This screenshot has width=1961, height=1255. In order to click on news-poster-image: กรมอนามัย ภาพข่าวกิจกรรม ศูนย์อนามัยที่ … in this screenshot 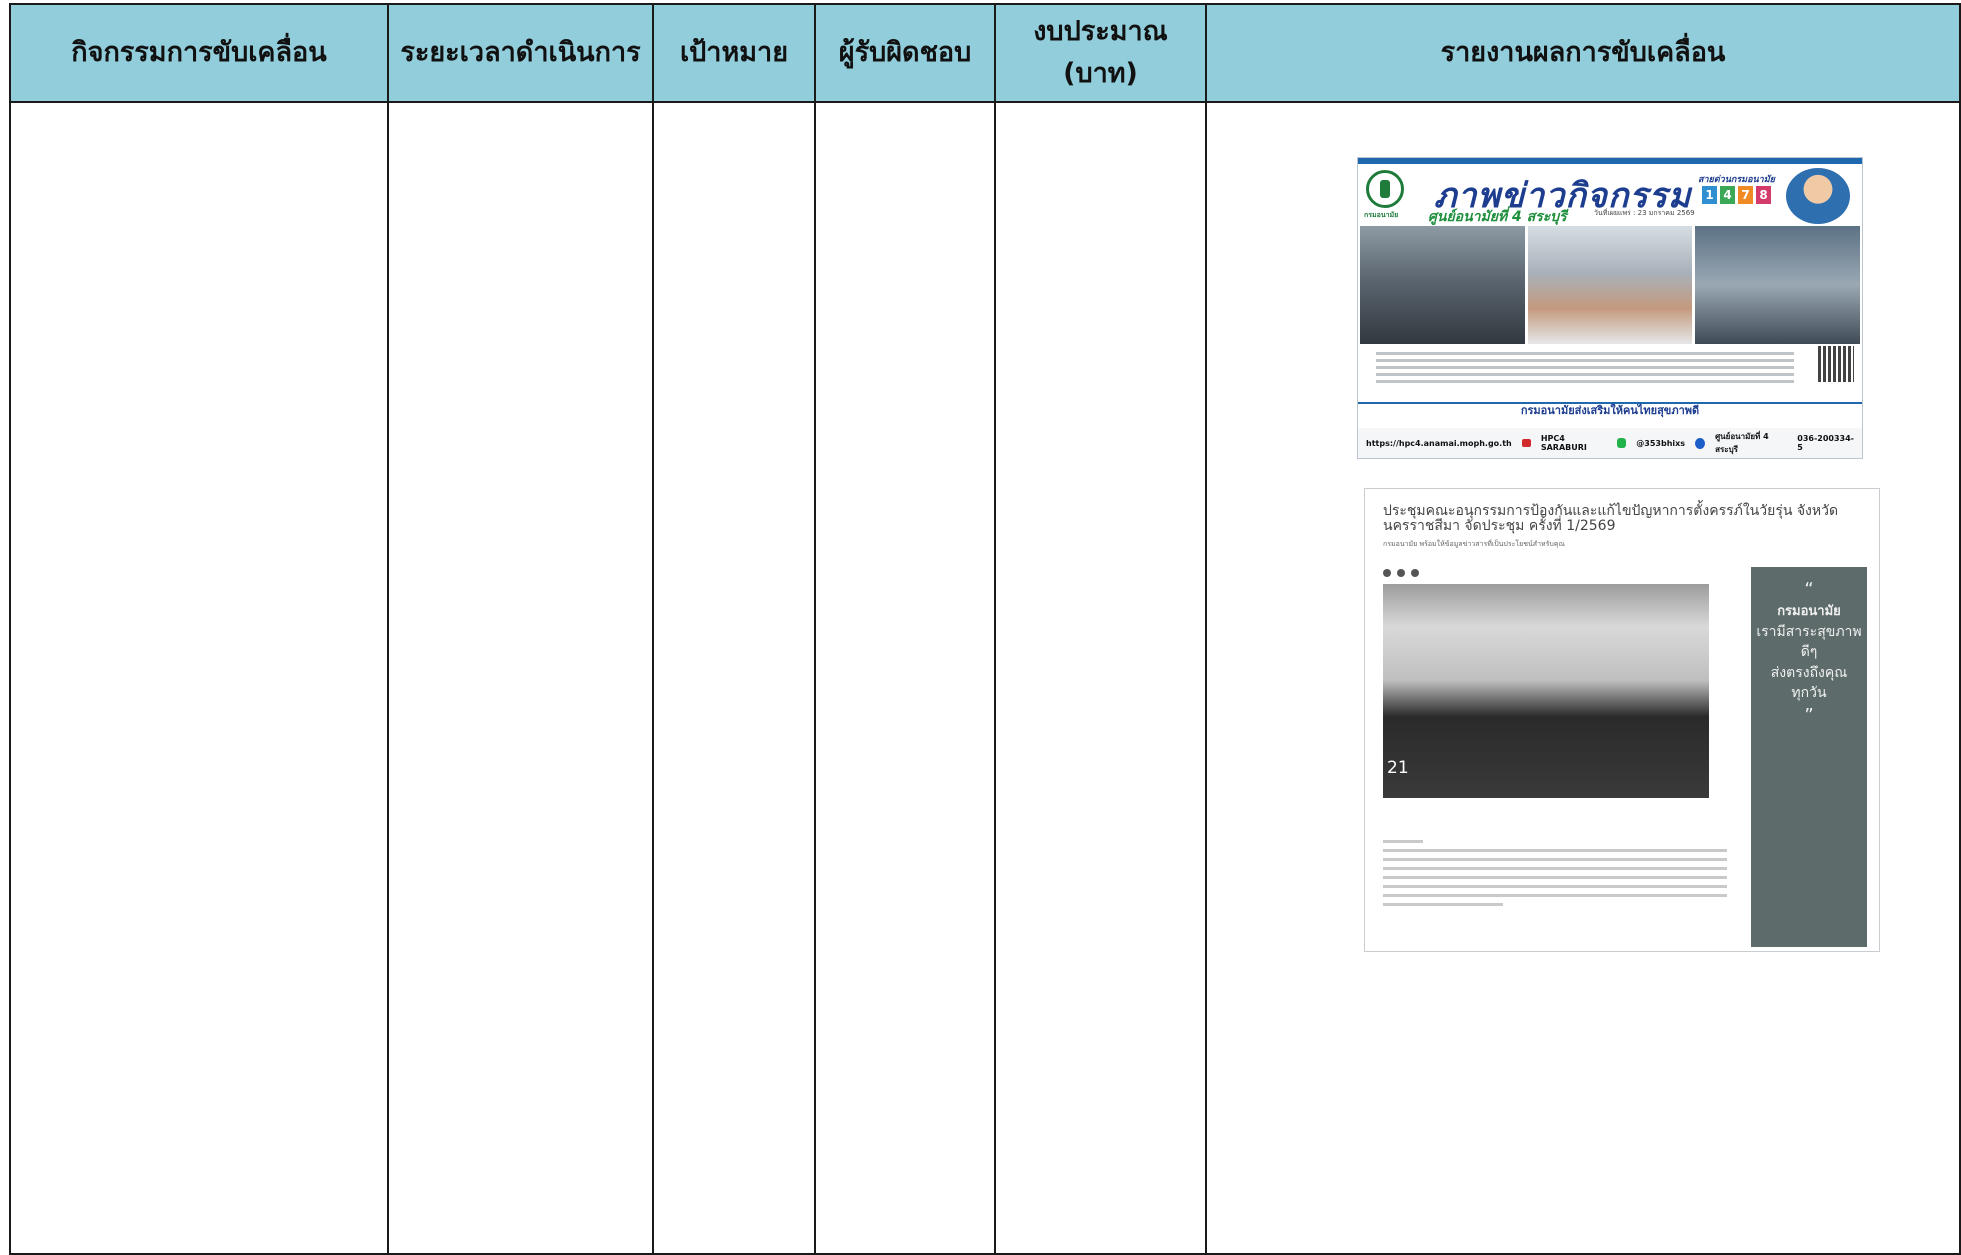, I will do `click(1610, 308)`.